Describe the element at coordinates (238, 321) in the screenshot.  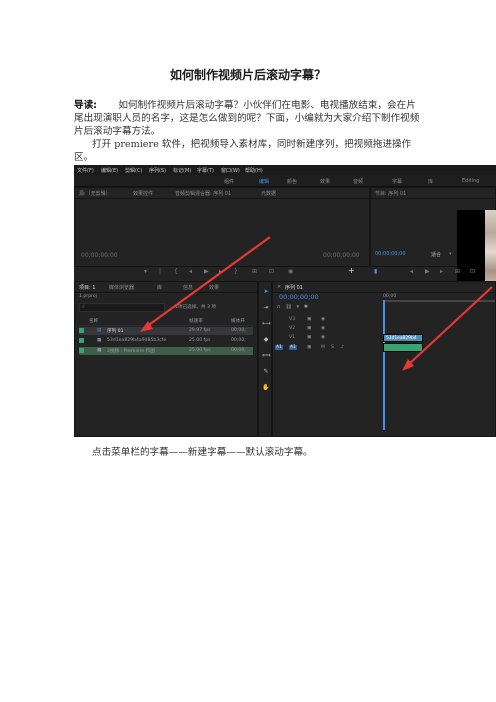
I see `column-media-start: 媒体开` at that location.